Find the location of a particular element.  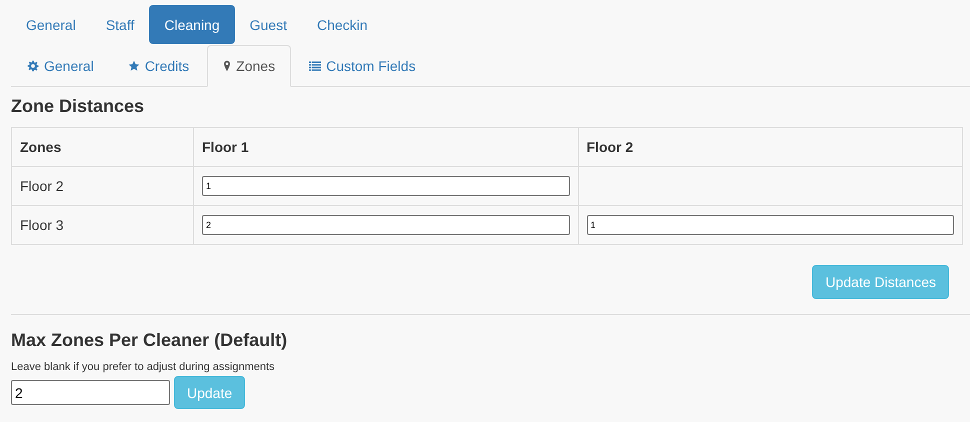

nav-tab: Cleaning is located at coordinates (192, 24).